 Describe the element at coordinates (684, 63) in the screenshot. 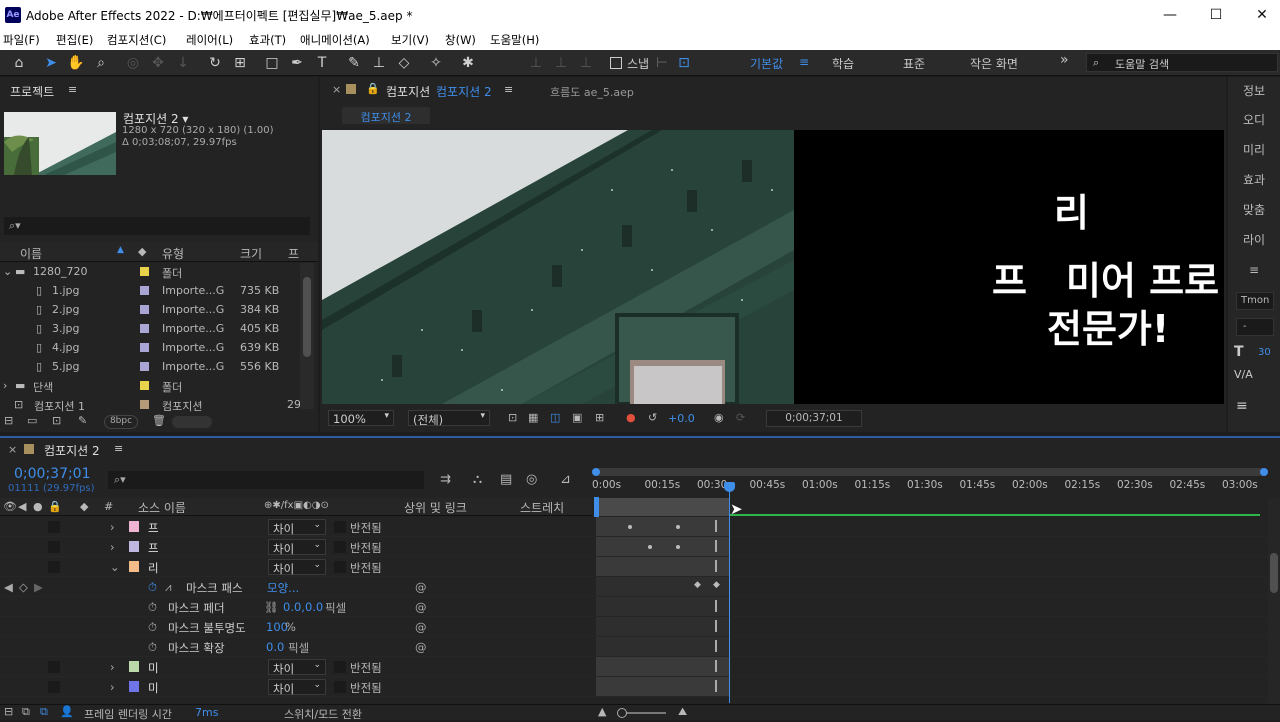

I see `snap-target-icon: ⊡` at that location.